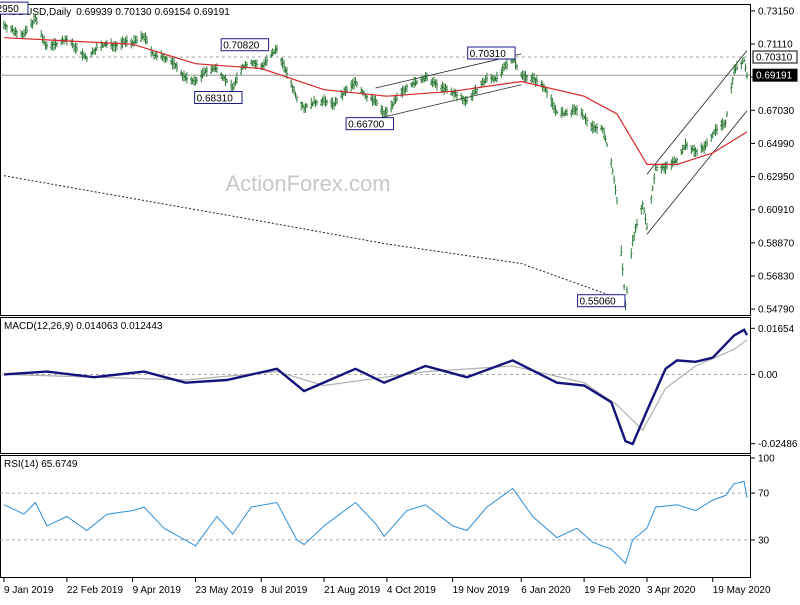 This screenshot has width=800, height=605. Describe the element at coordinates (776, 243) in the screenshot. I see `price-y-tick-label: 0.58870` at that location.